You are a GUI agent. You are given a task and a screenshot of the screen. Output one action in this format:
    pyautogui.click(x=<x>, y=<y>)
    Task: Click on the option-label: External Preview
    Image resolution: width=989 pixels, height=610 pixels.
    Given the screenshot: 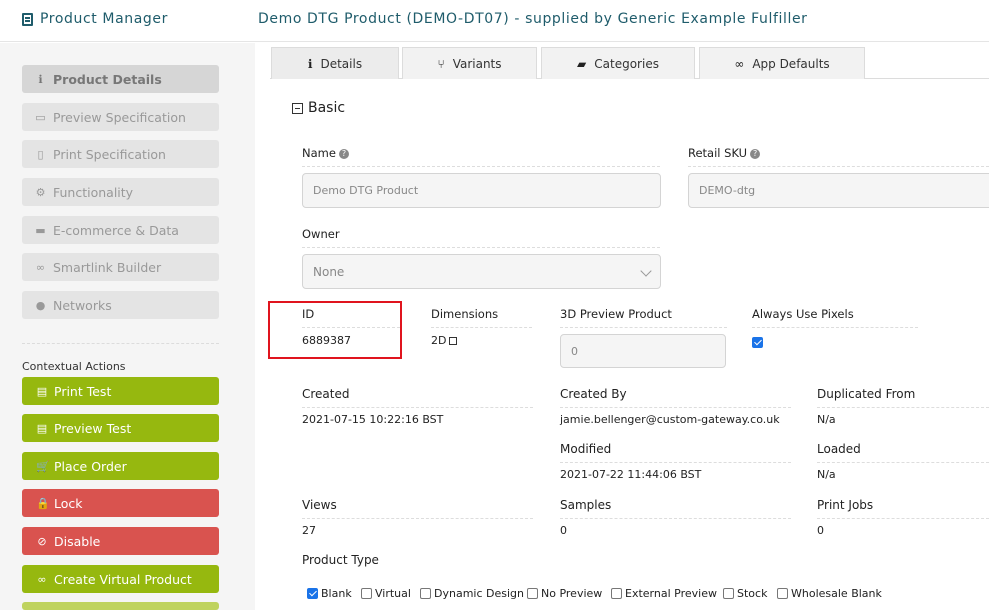 What is the action you would take?
    pyautogui.click(x=671, y=593)
    